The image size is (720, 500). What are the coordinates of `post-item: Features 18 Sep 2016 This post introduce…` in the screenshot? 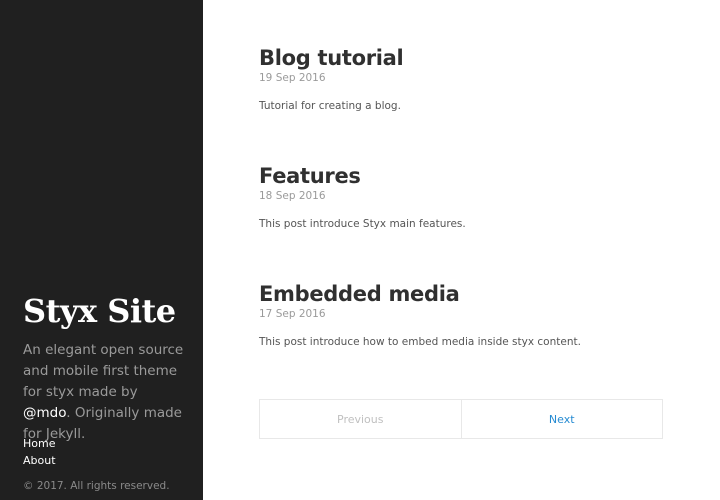 It's located at (461, 197).